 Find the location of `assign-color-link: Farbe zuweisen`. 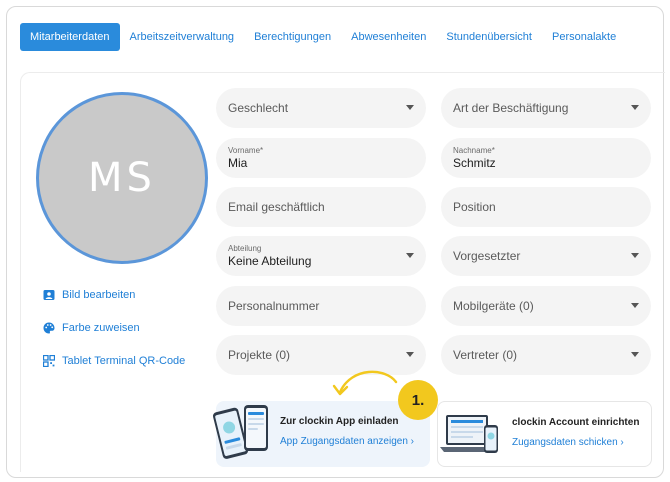

assign-color-link: Farbe zuweisen is located at coordinates (91, 328).